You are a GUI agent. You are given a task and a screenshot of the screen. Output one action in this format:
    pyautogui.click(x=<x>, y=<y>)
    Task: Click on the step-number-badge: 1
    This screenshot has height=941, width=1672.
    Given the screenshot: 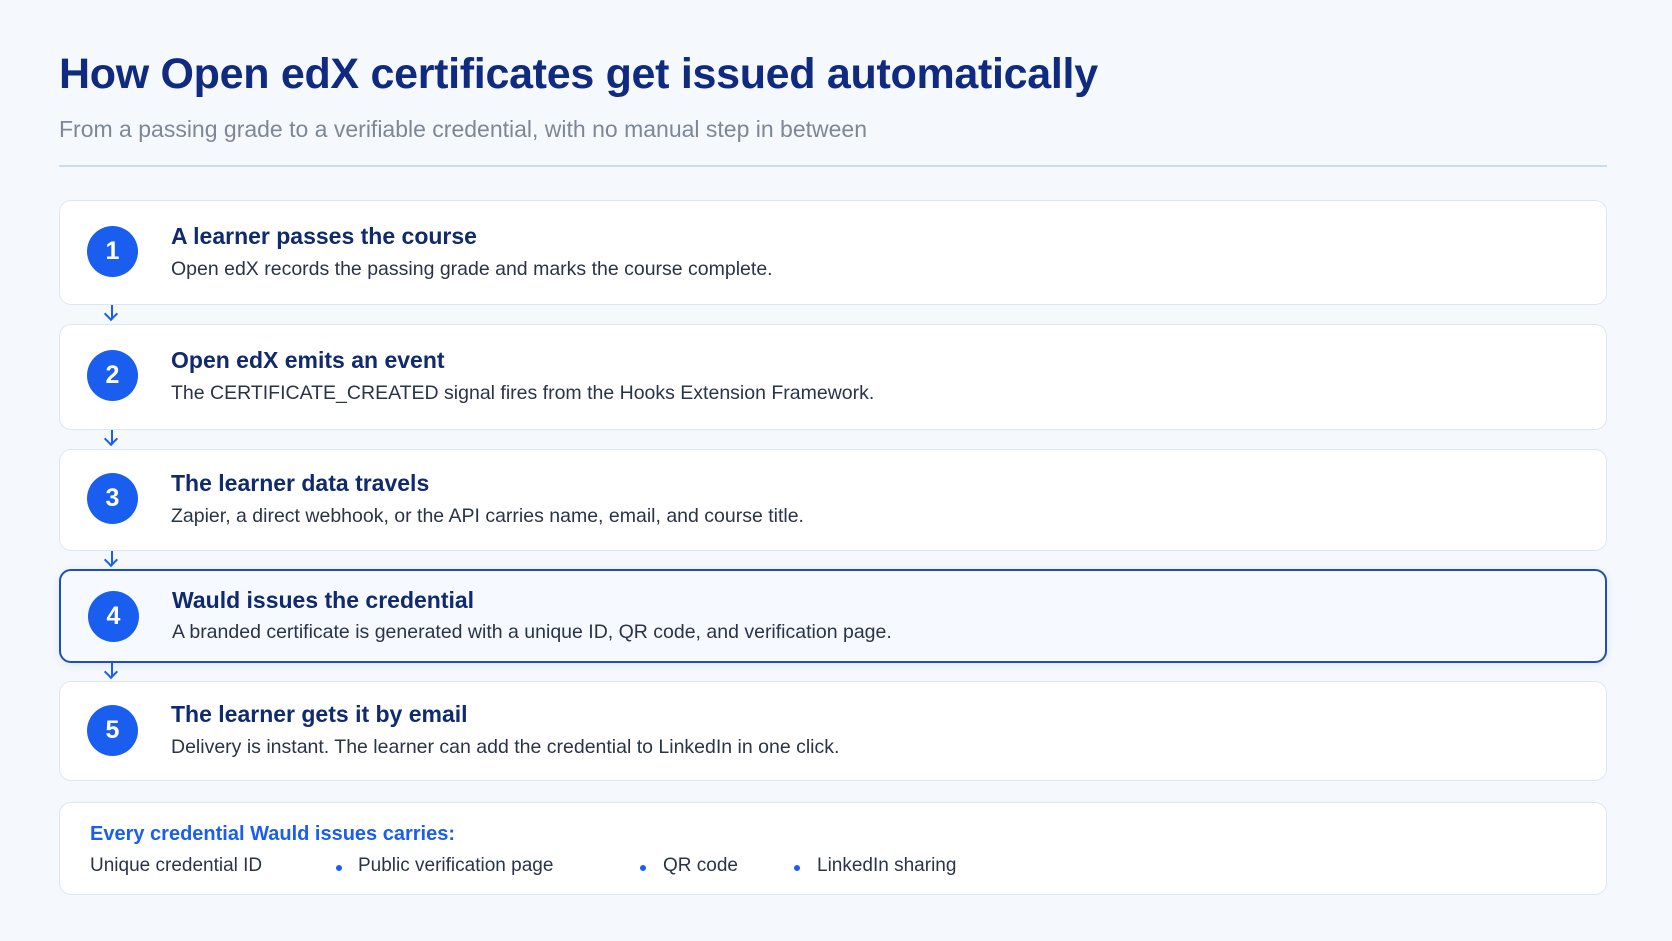 What is the action you would take?
    pyautogui.click(x=112, y=251)
    